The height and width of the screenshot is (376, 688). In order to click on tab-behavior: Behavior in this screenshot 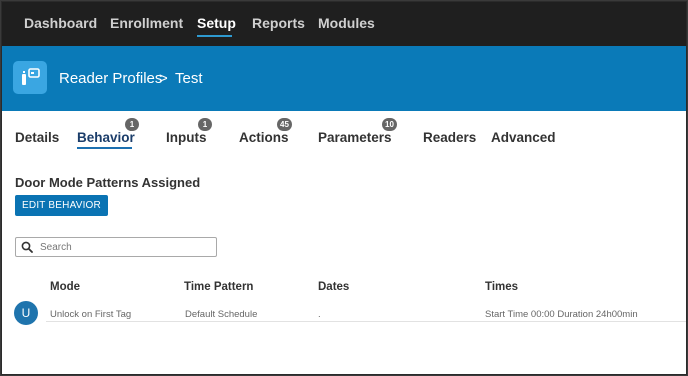, I will do `click(106, 137)`.